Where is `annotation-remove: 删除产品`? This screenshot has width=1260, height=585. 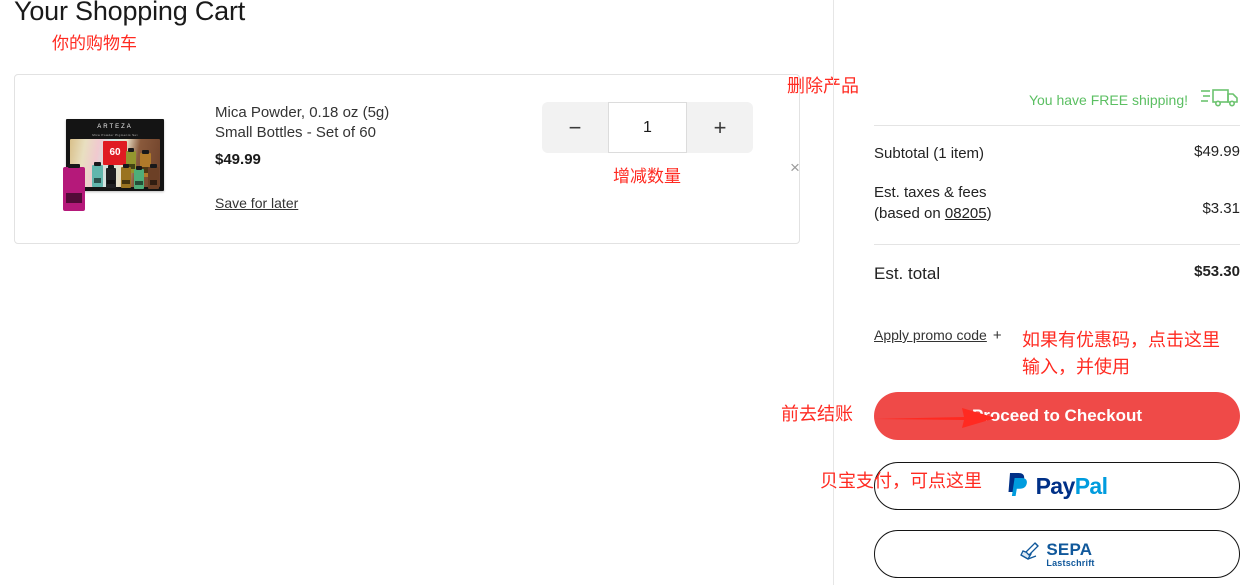
annotation-remove: 删除产品 is located at coordinates (823, 86).